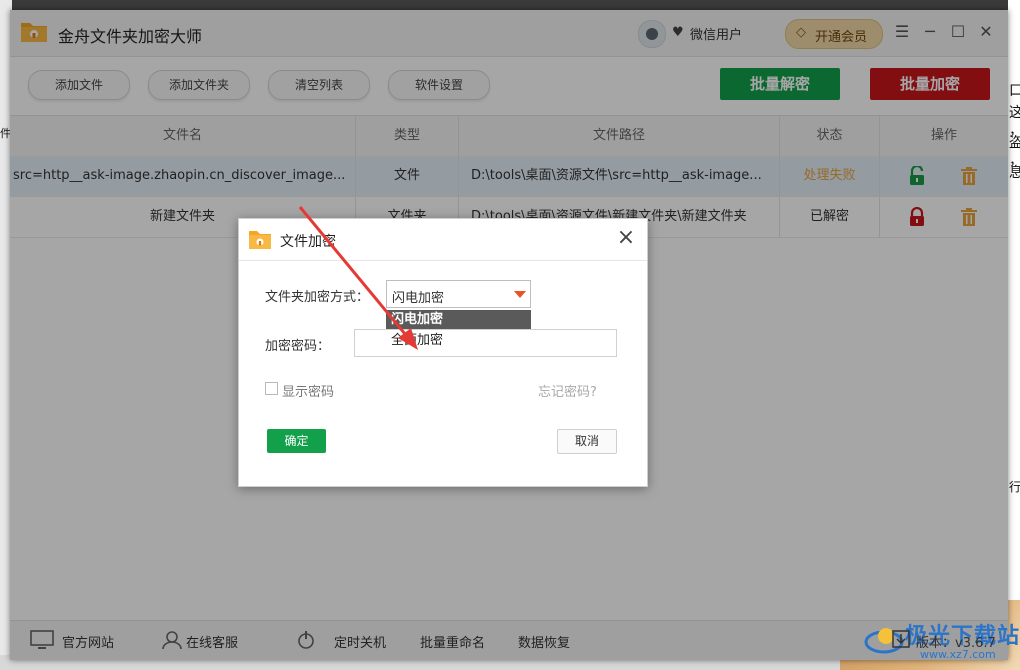 This screenshot has width=1020, height=670. Describe the element at coordinates (1014, 487) in the screenshot. I see `desktop-right-char: 行` at that location.